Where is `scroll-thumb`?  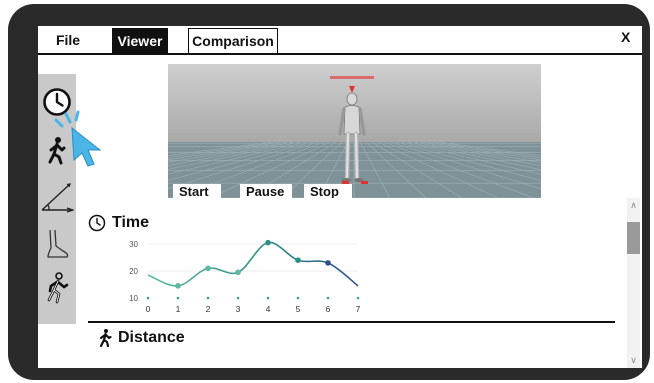 scroll-thumb is located at coordinates (633, 238).